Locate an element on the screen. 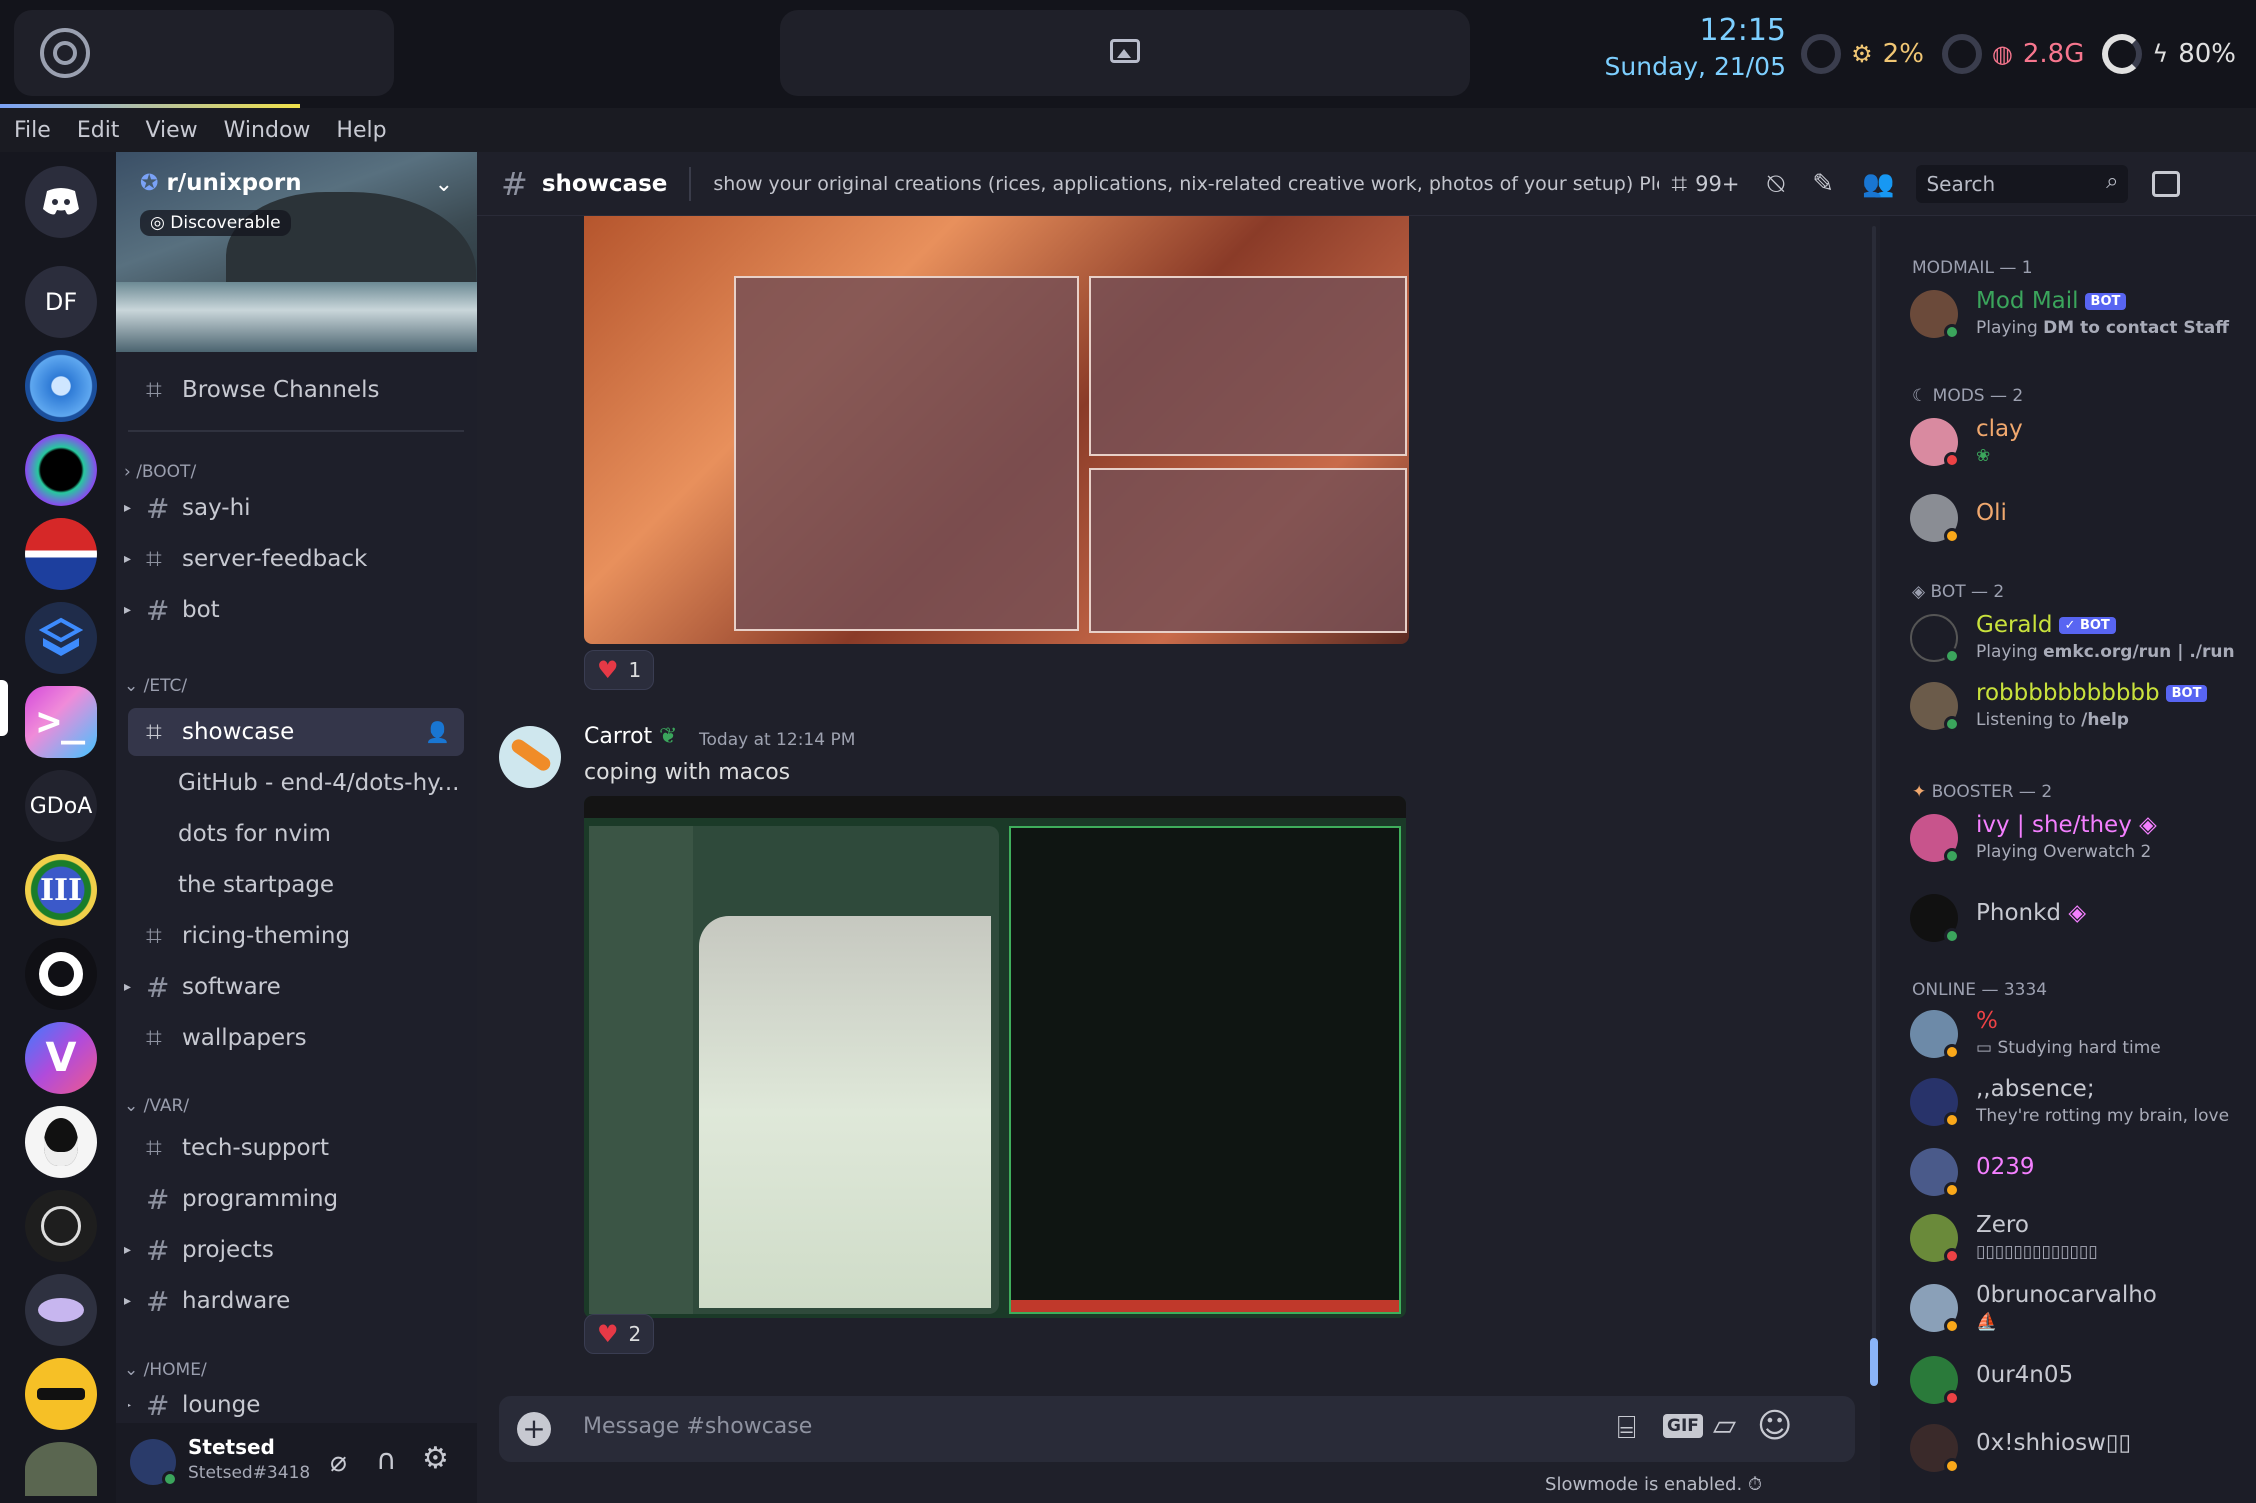 Image resolution: width=2256 pixels, height=1503 pixels. category-boot: › /BOOT/ is located at coordinates (160, 472).